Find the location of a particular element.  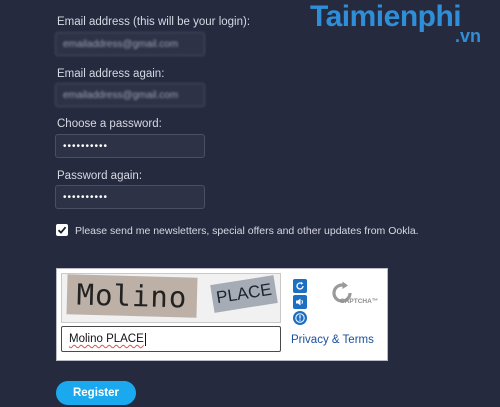

email-field: emailaddress@gmail.com is located at coordinates (130, 44).